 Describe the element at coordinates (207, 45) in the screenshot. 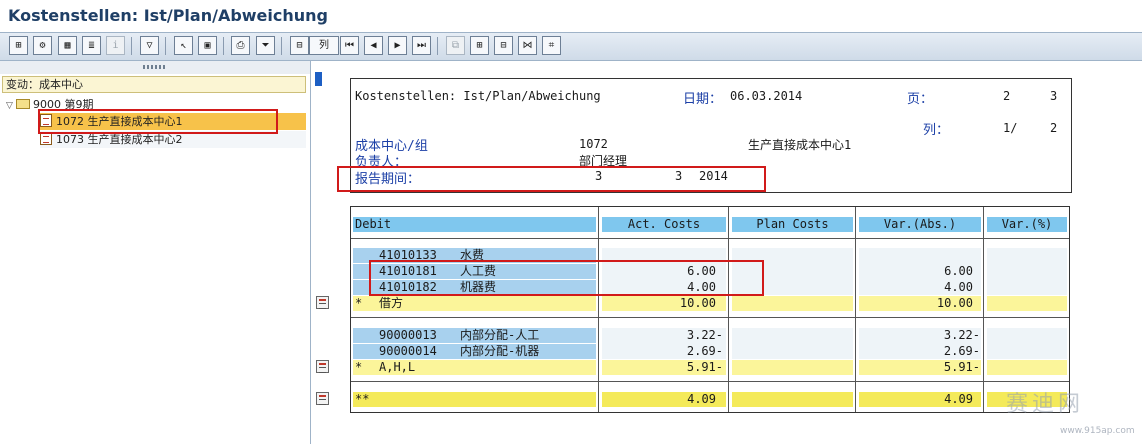

I see `layout-icon: ▣` at that location.